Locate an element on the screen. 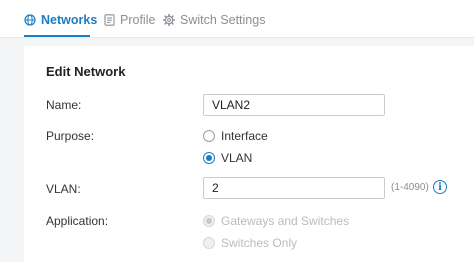  vlan-range-hint: (1-4090) is located at coordinates (410, 187).